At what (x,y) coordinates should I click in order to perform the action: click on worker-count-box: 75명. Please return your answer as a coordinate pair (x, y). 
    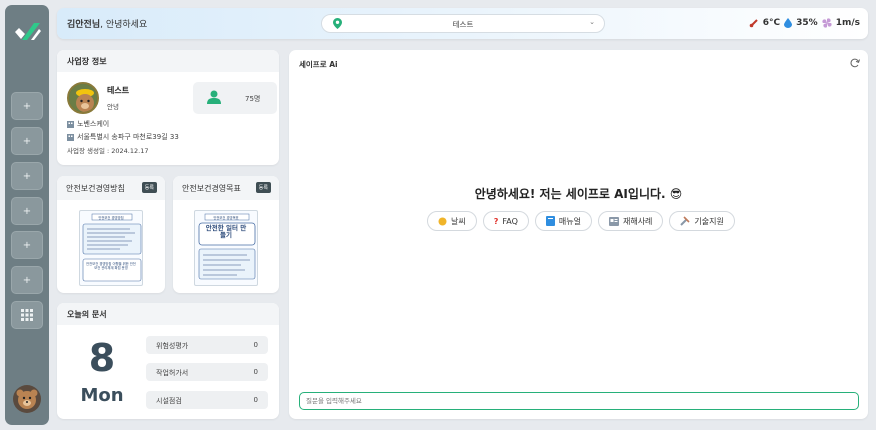
    Looking at the image, I should click on (235, 98).